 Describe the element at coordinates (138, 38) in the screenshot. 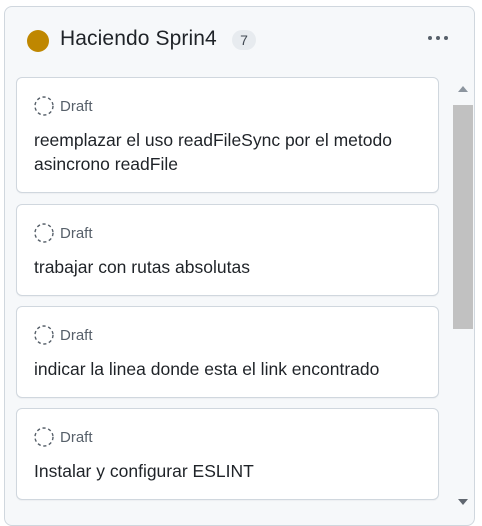

I see `column-title: Haciendo Sprin4` at that location.